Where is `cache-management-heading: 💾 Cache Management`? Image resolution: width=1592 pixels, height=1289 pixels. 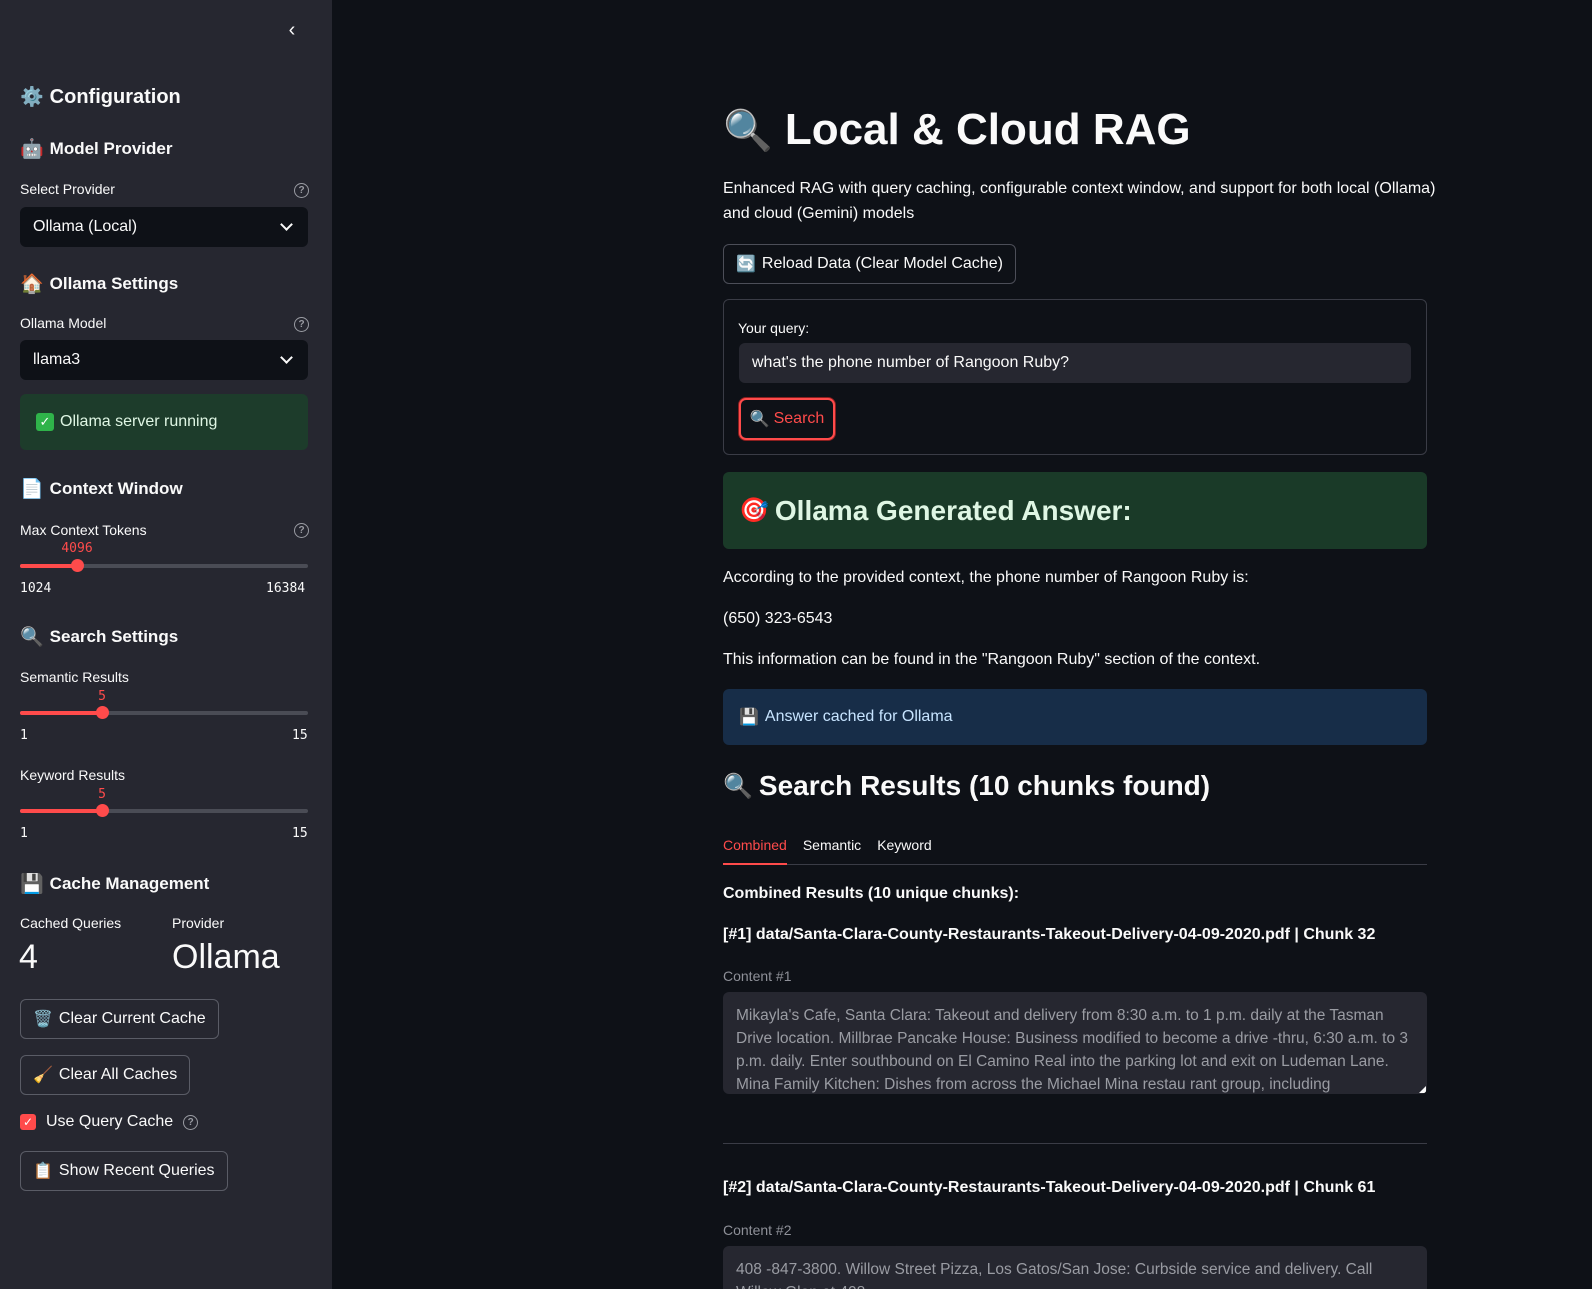 cache-management-heading: 💾 Cache Management is located at coordinates (115, 884).